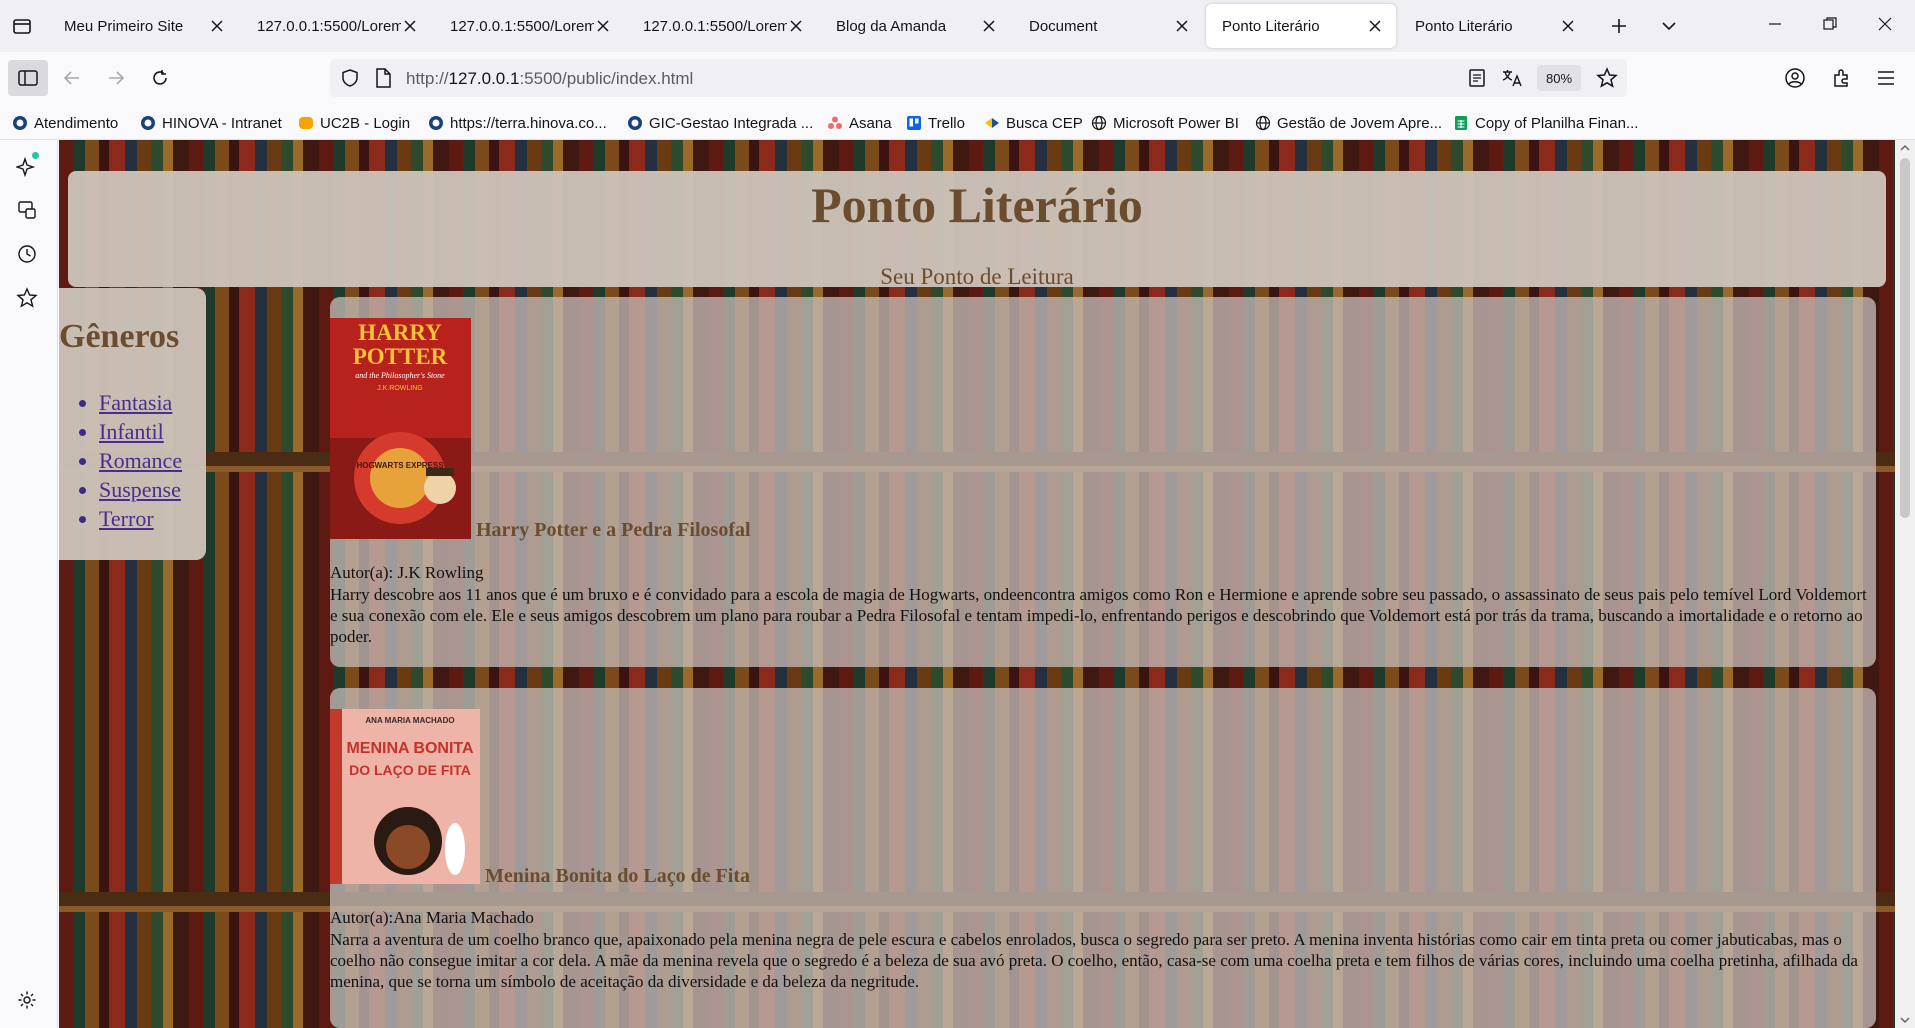 The image size is (1915, 1028). What do you see at coordinates (606, 78) in the screenshot?
I see `url-path: :5500/public/index.html` at bounding box center [606, 78].